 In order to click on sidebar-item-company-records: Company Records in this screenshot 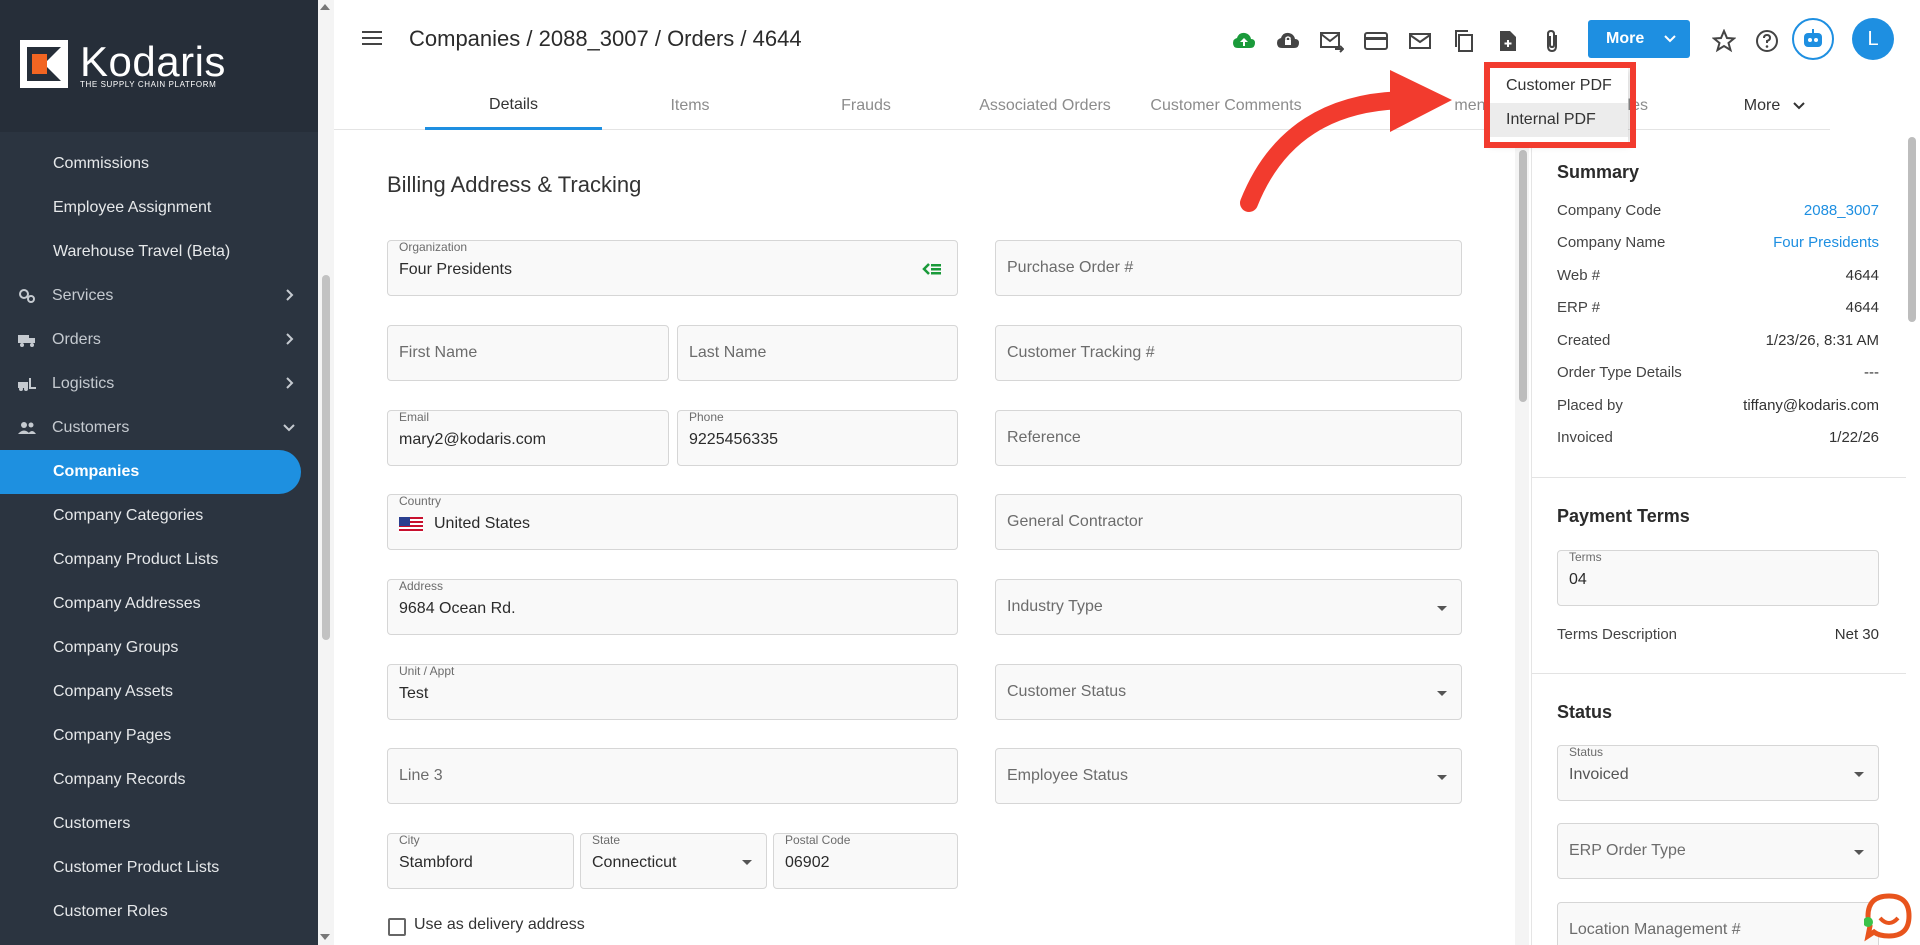, I will do `click(159, 780)`.